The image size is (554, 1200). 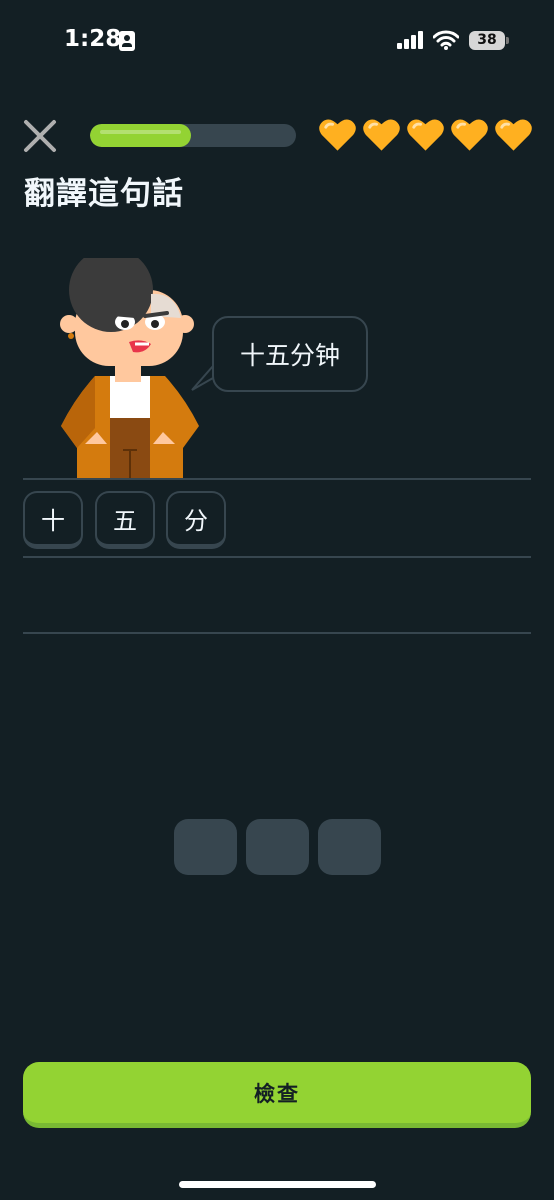 What do you see at coordinates (410, 40) in the screenshot?
I see `signal-icon` at bounding box center [410, 40].